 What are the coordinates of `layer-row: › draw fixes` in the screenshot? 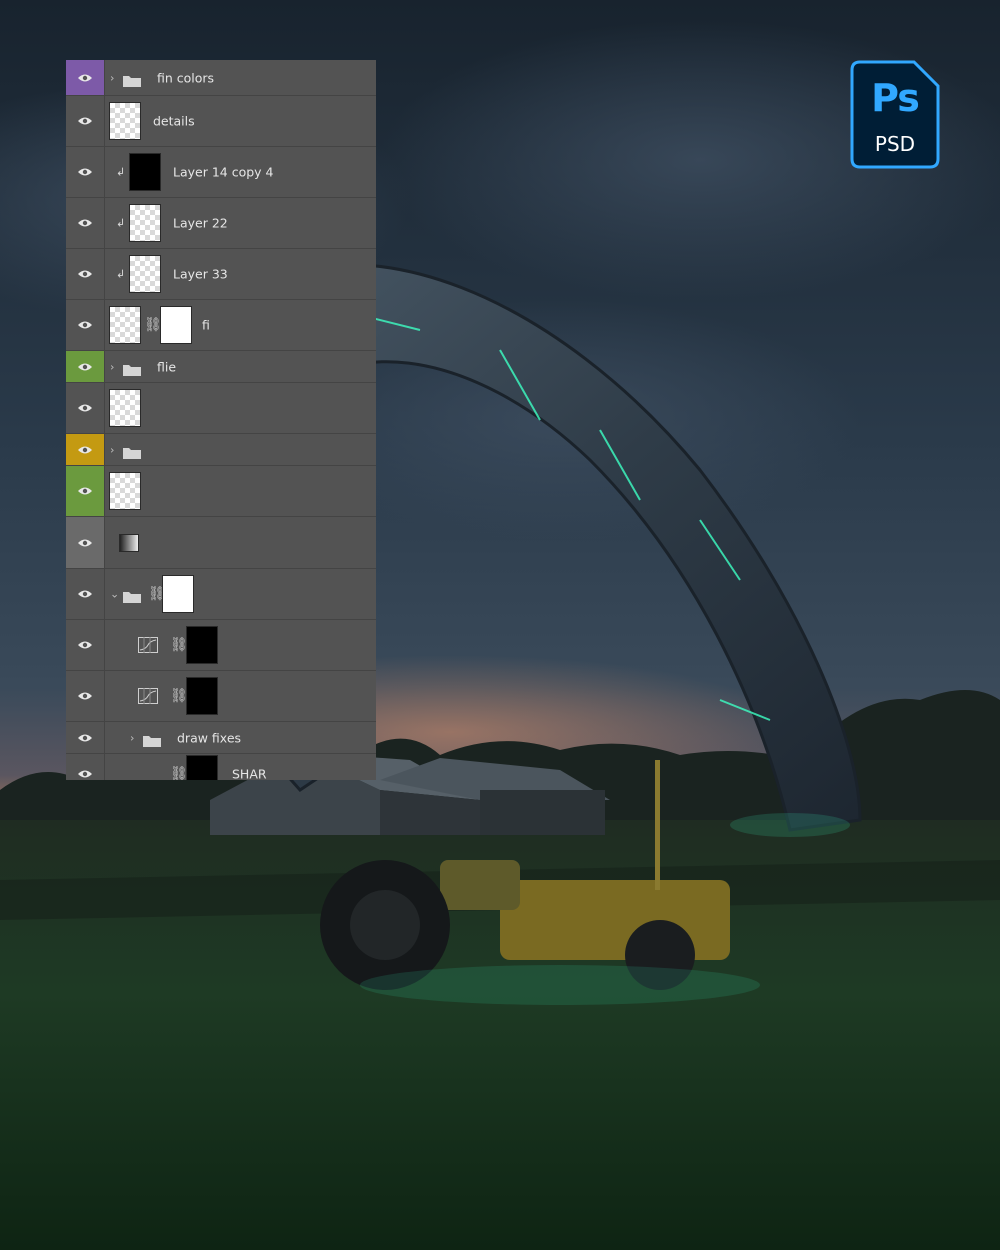 It's located at (221, 738).